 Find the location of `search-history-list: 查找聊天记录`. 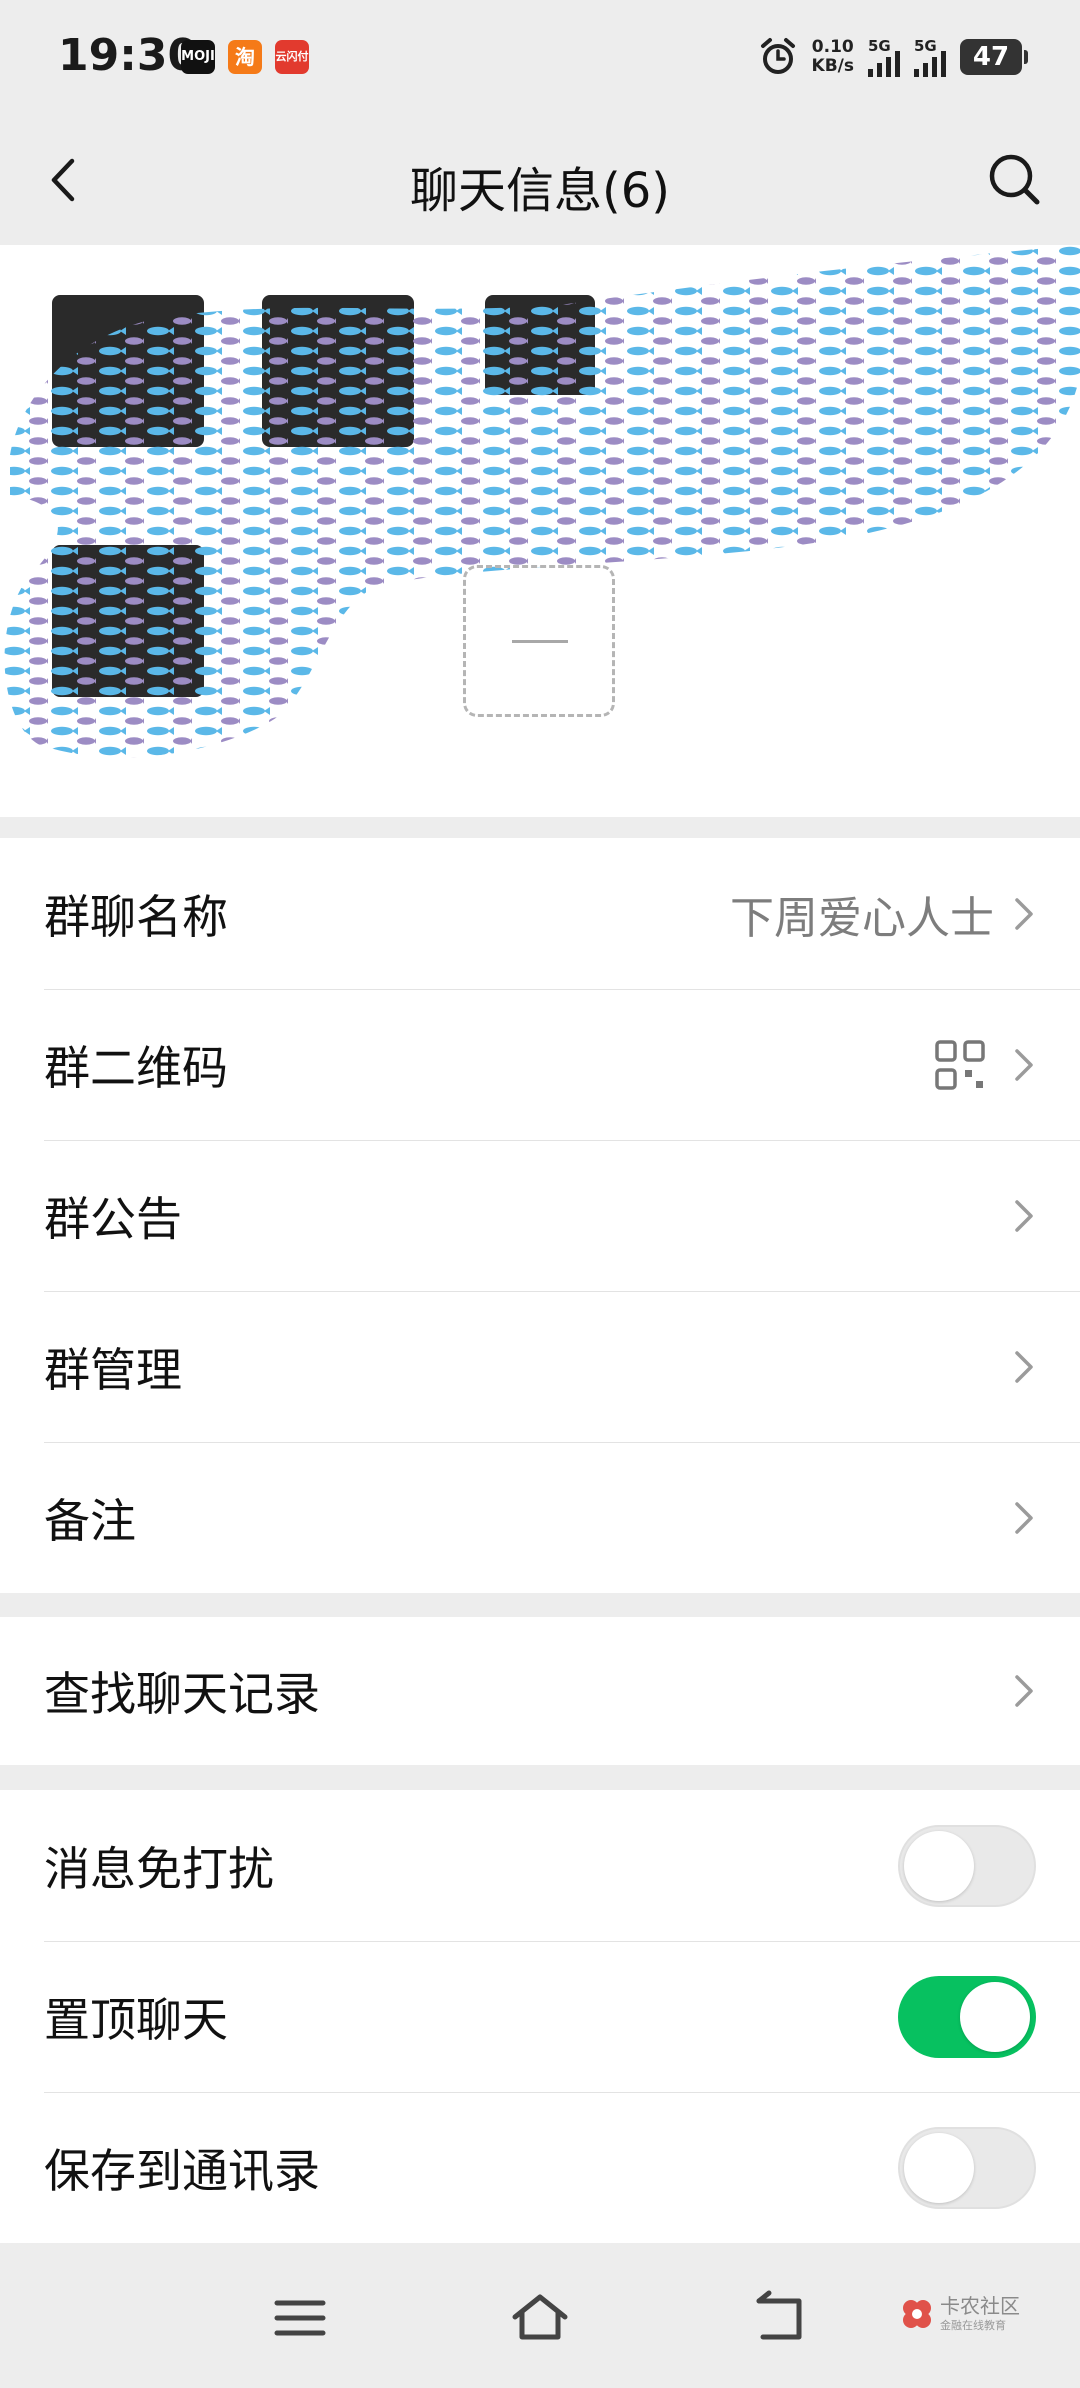

search-history-list: 查找聊天记录 is located at coordinates (540, 1691).